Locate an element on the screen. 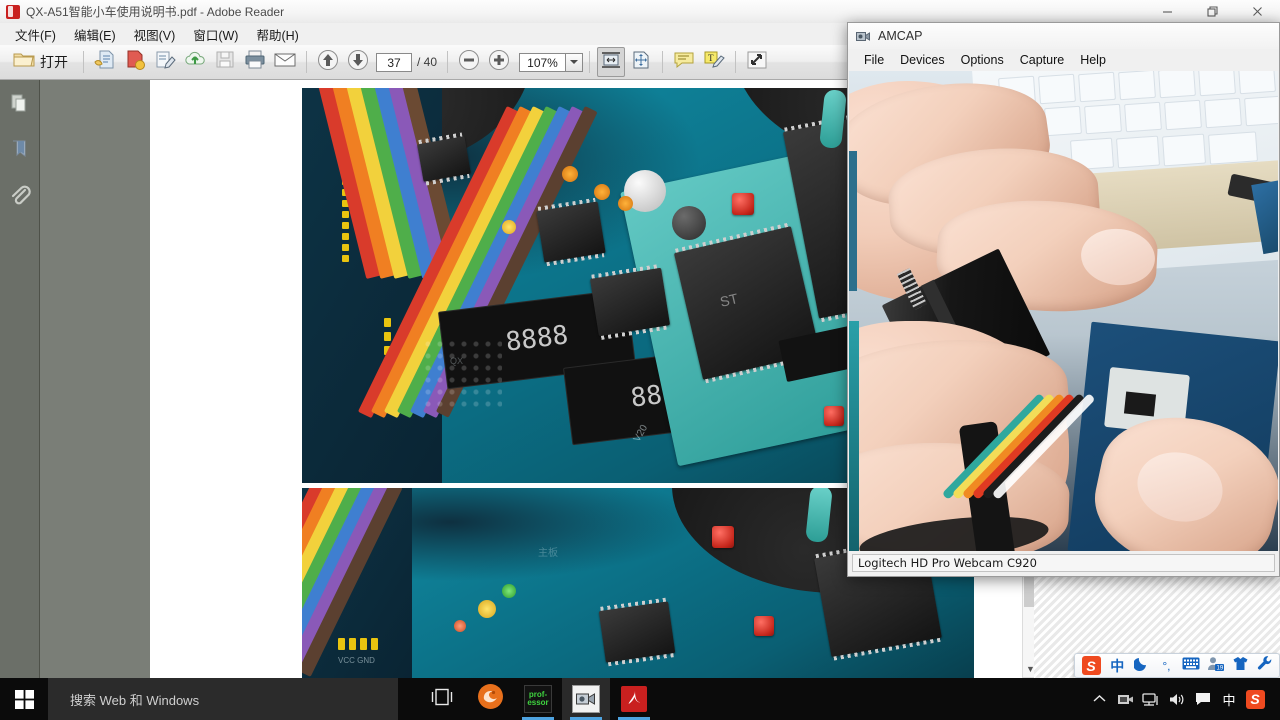 This screenshot has width=1280, height=720. wrench-toolbox-icon is located at coordinates (1265, 665).